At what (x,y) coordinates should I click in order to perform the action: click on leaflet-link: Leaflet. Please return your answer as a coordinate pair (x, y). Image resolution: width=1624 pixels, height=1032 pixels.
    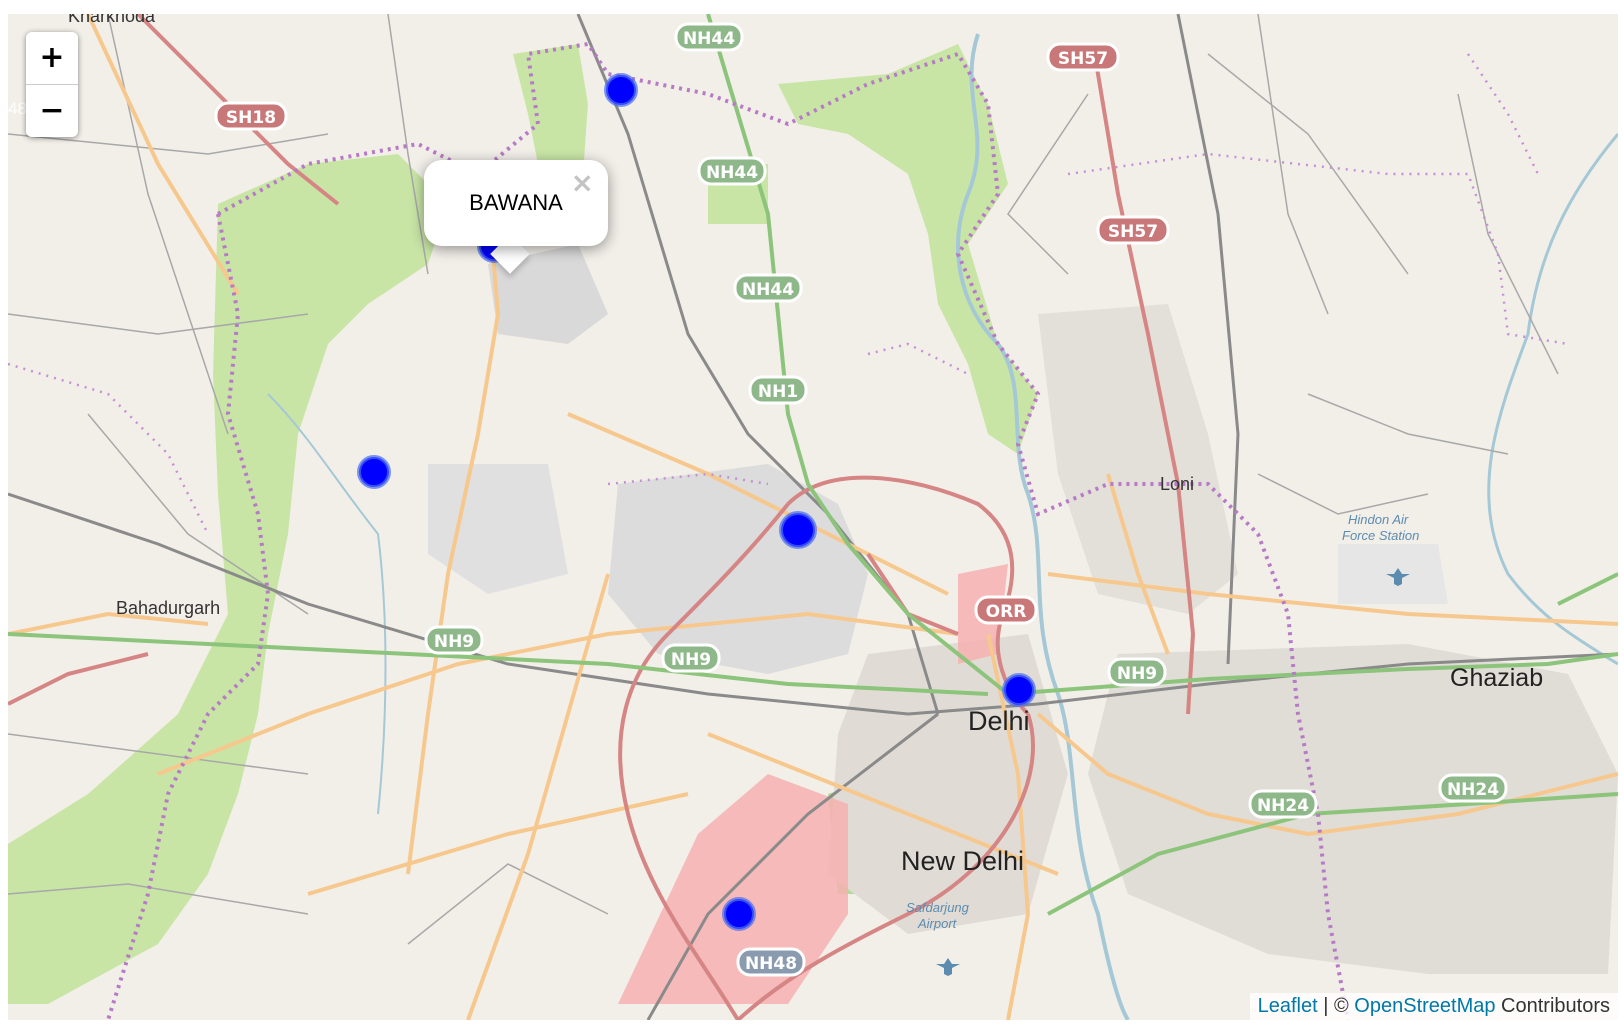
    Looking at the image, I should click on (1288, 1006).